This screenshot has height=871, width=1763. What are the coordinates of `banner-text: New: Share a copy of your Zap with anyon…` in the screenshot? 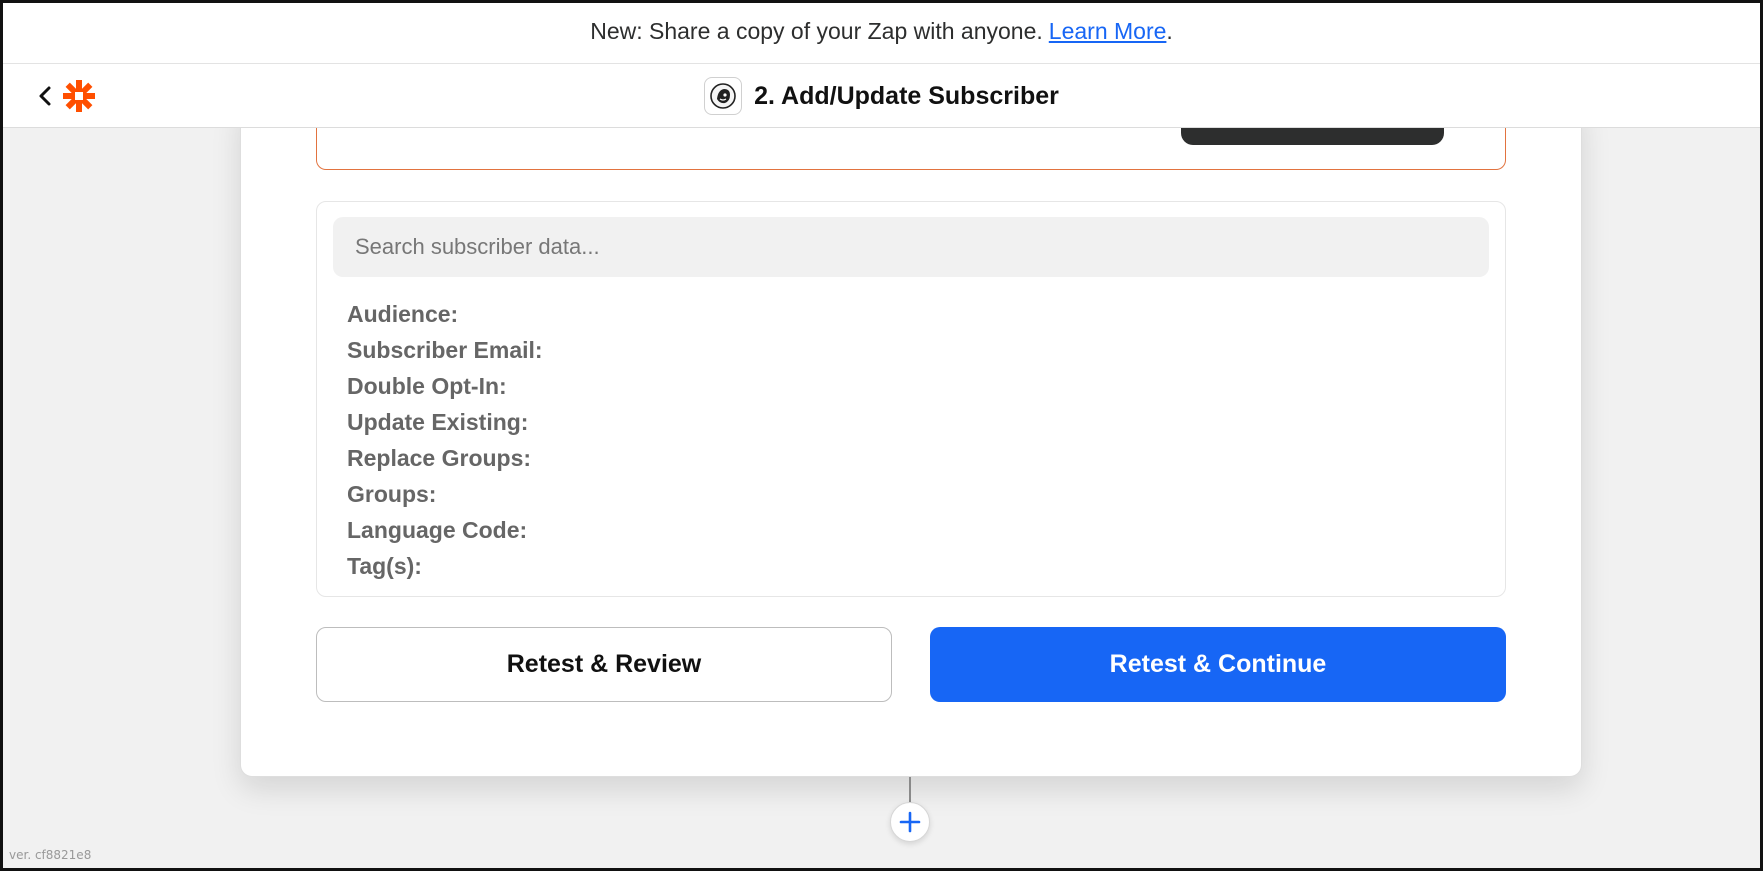 It's located at (816, 31).